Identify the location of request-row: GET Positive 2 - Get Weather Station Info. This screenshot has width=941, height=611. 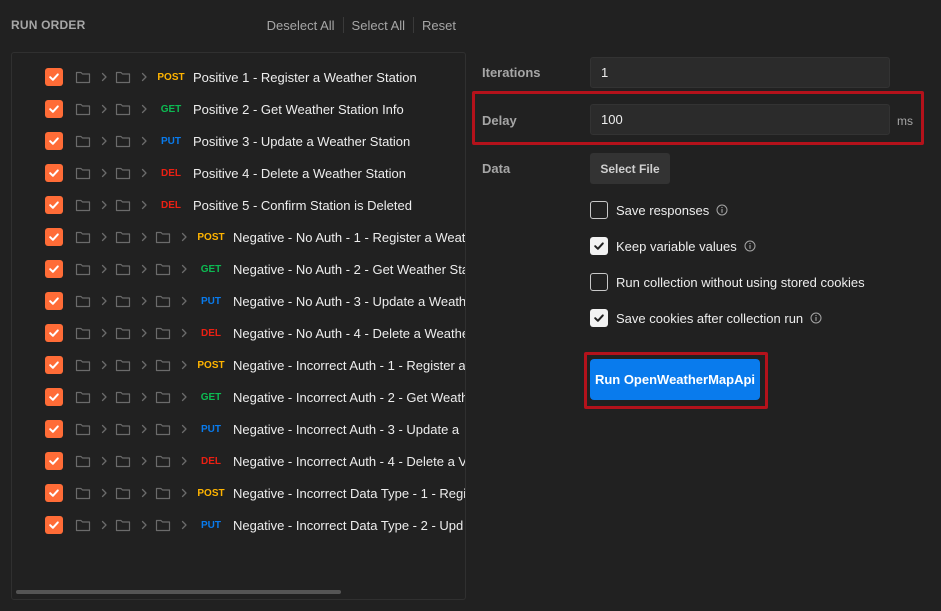
(238, 109).